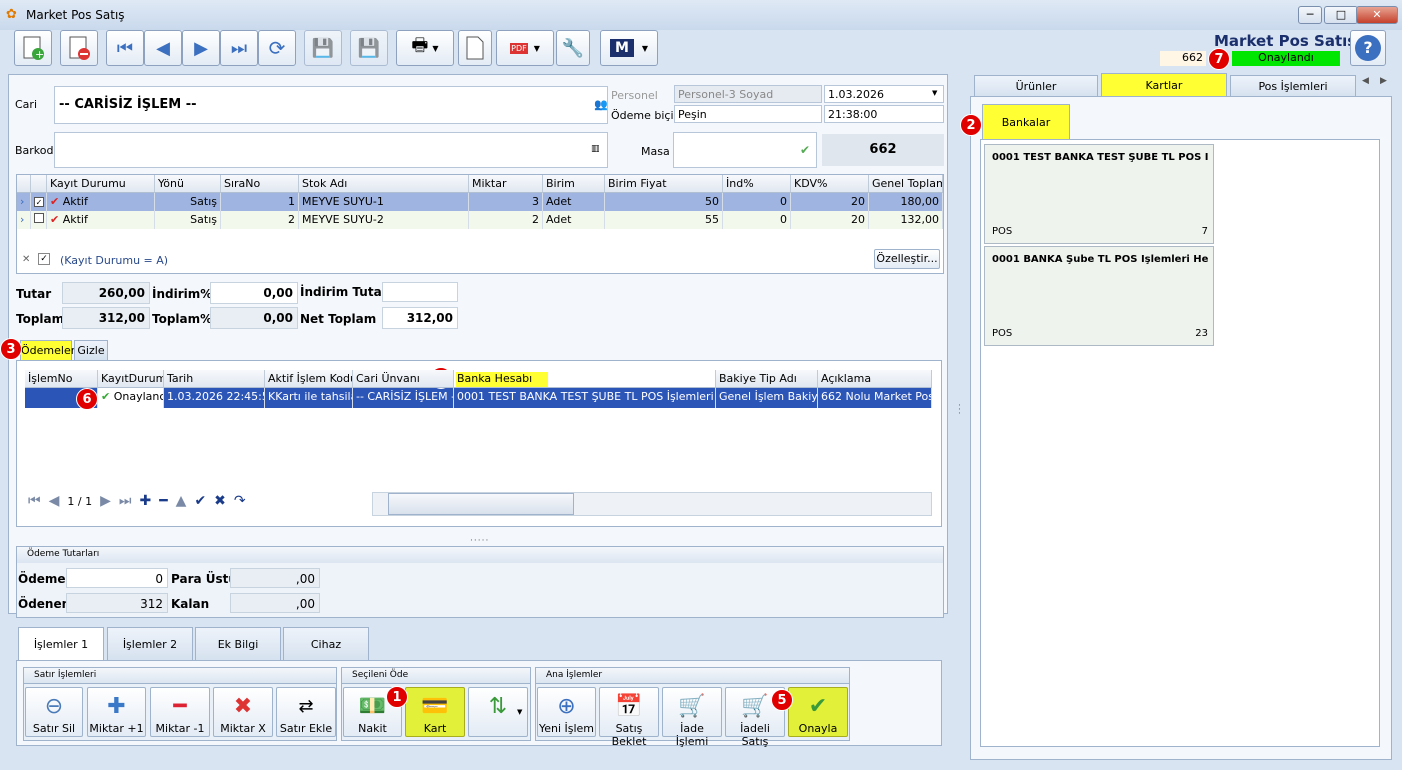 This screenshot has height=770, width=1402. Describe the element at coordinates (1310, 15) in the screenshot. I see `minimize-button: ─` at that location.